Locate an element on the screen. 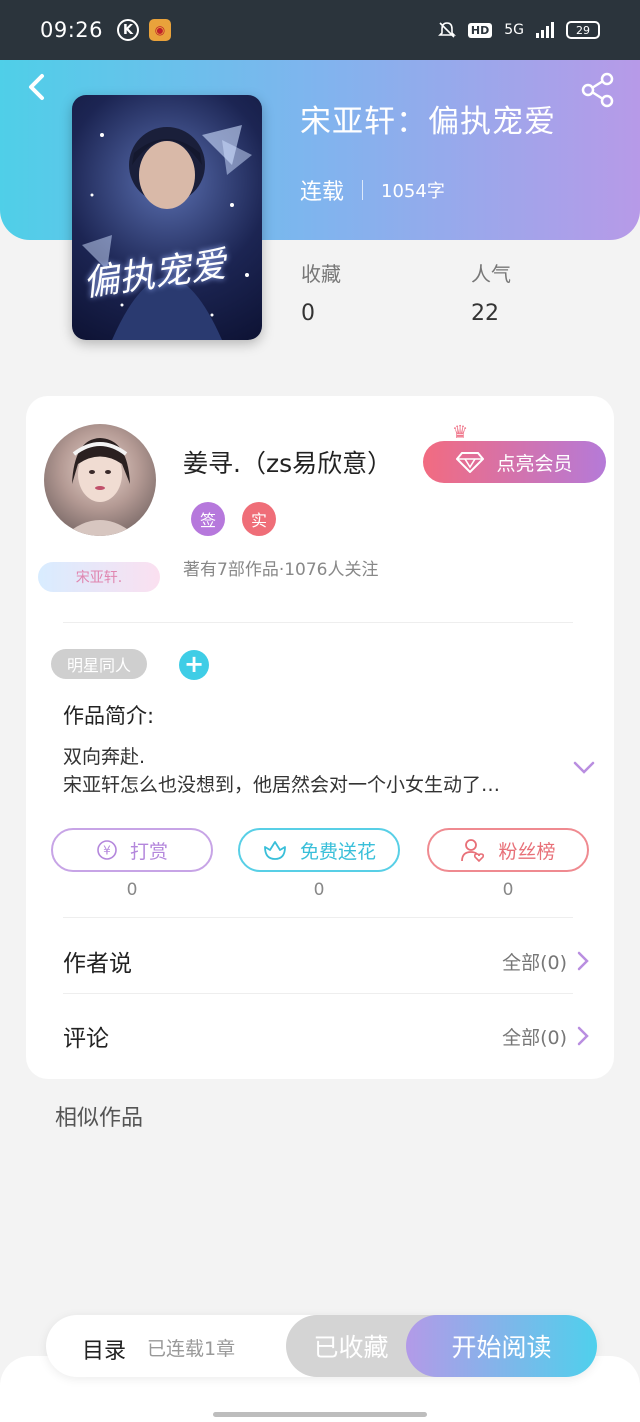  comments-row: 评论 全部(0) is located at coordinates (326, 1036).